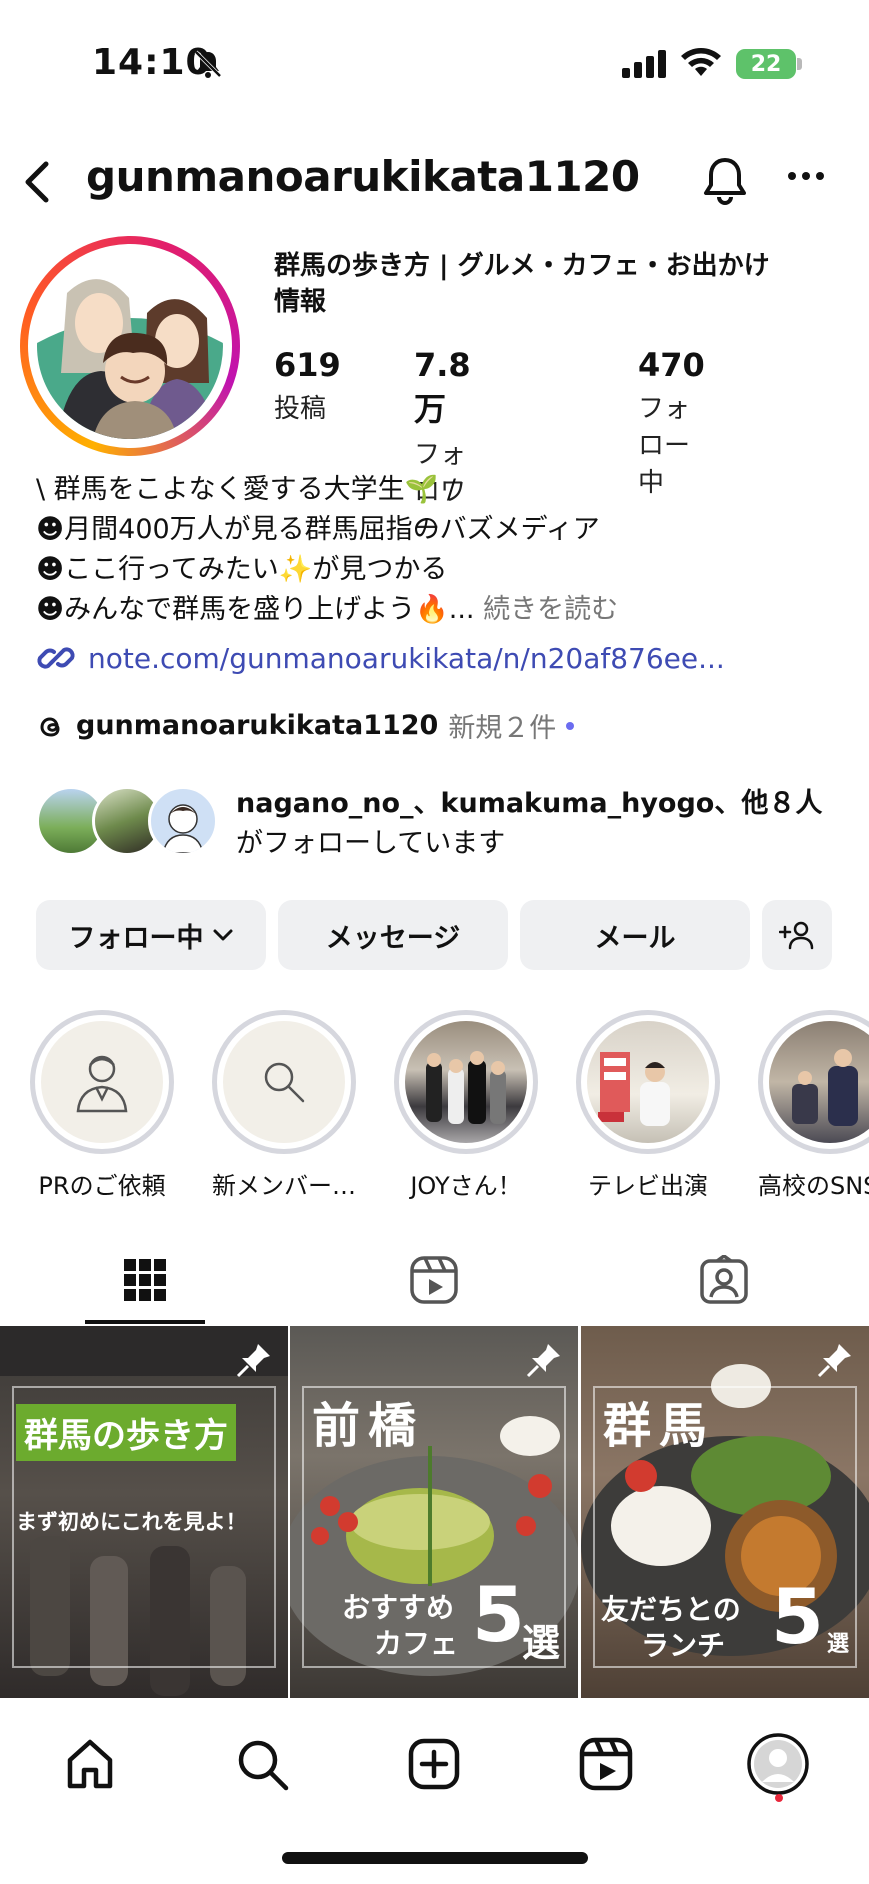 The image size is (869, 1884). I want to click on mail-button: メール, so click(635, 935).